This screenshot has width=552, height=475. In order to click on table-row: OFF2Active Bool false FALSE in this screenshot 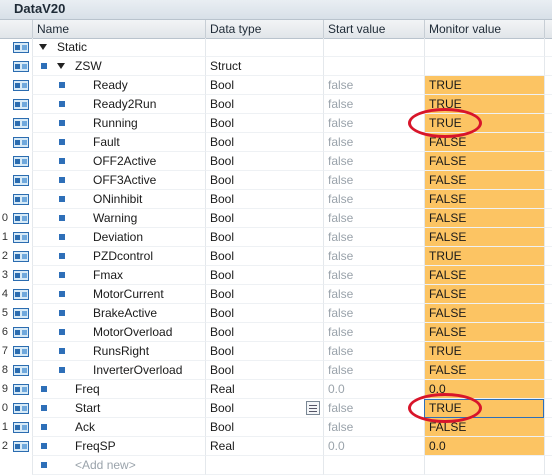, I will do `click(276, 161)`.